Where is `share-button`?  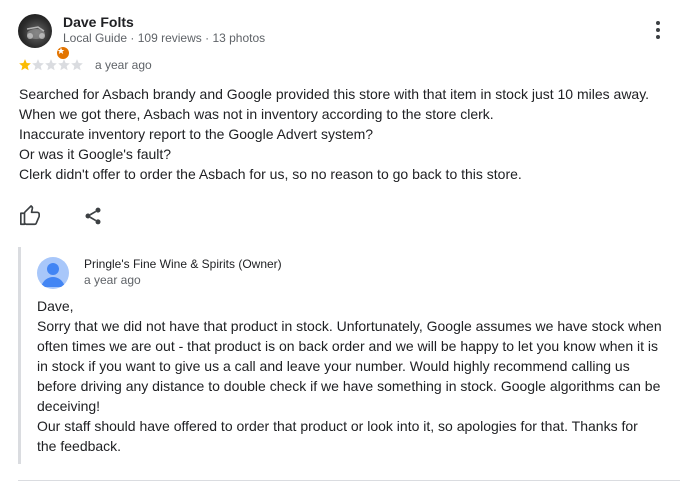 share-button is located at coordinates (93, 216).